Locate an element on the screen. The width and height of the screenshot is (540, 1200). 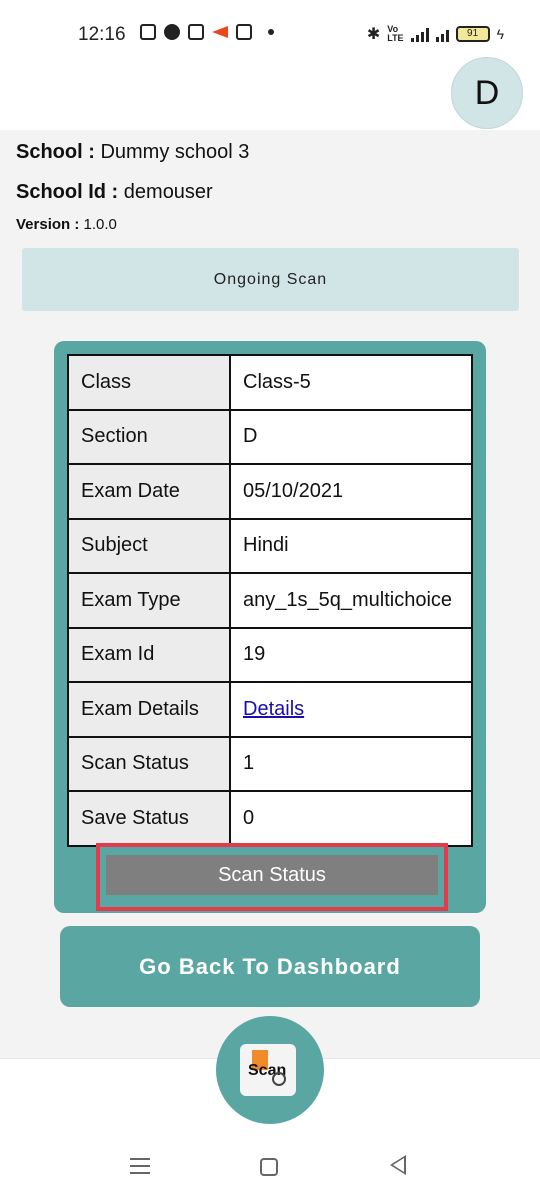
table-row: Save Status 0 is located at coordinates (270, 818).